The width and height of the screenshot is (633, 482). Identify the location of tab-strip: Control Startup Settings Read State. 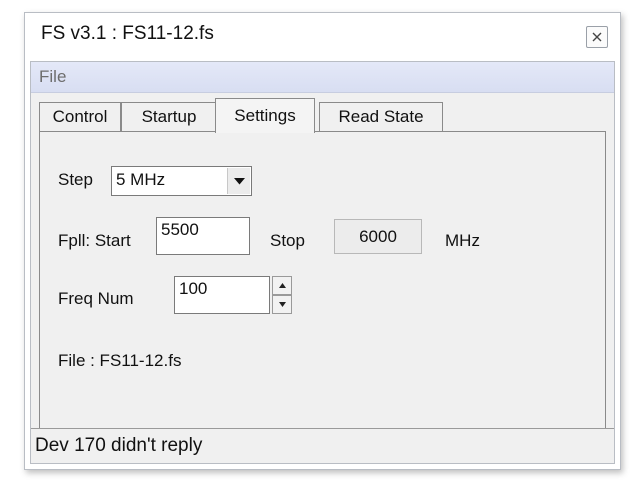
(322, 115).